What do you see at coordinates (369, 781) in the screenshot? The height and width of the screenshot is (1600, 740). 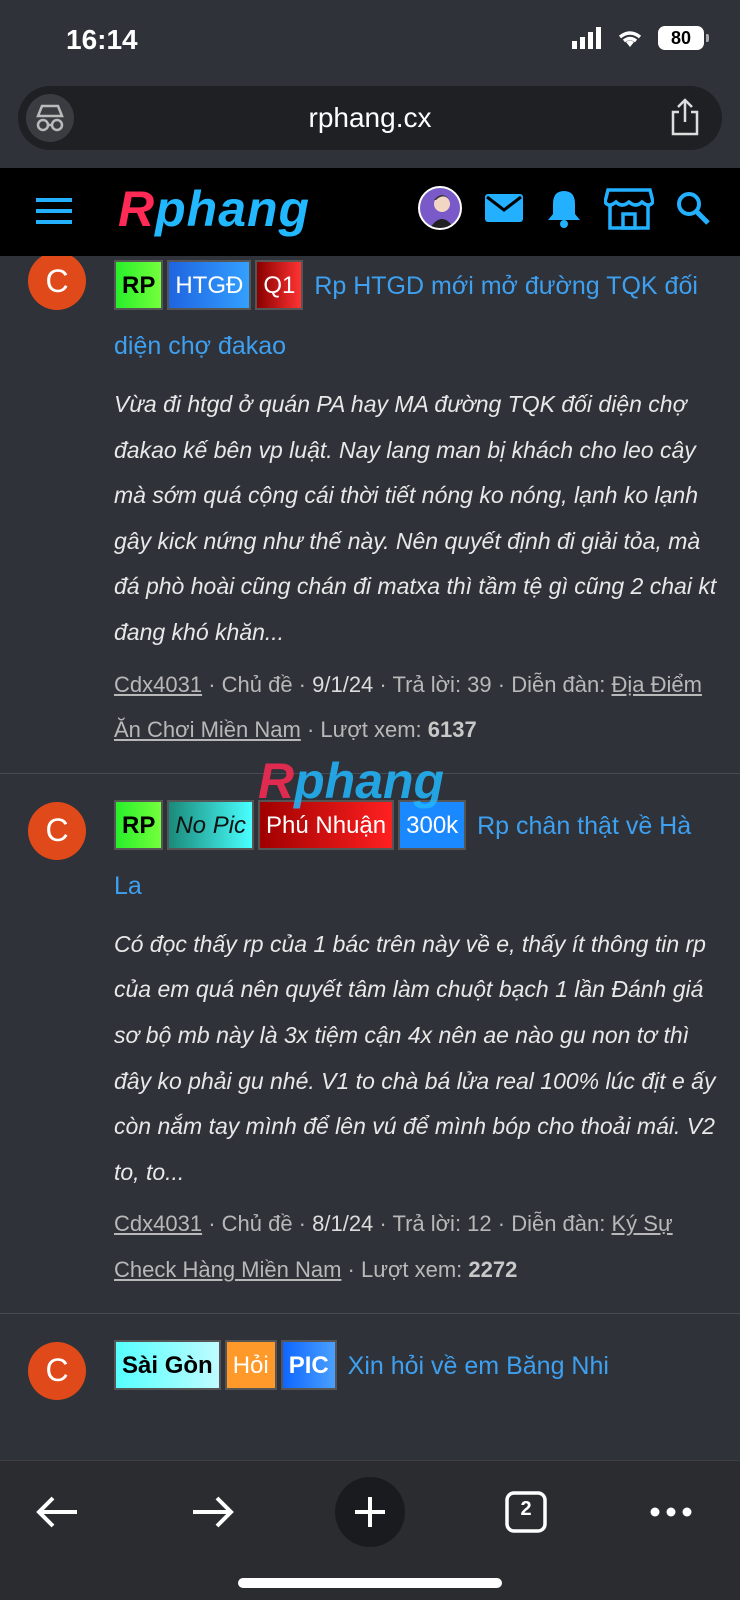 I see `watermark-text: phang` at bounding box center [369, 781].